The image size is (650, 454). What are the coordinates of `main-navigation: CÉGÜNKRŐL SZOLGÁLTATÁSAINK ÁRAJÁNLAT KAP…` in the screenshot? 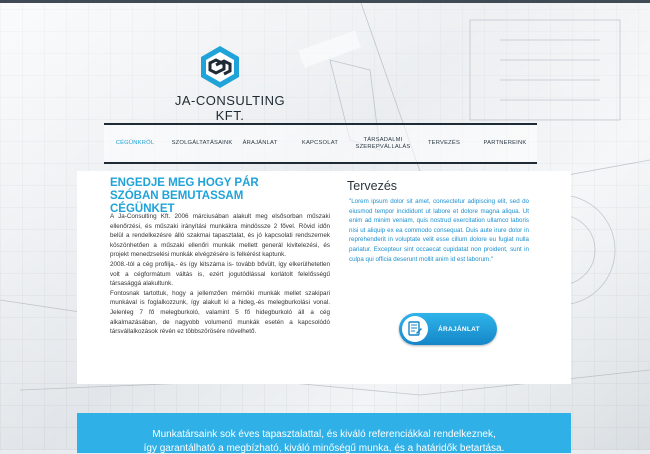 It's located at (320, 143).